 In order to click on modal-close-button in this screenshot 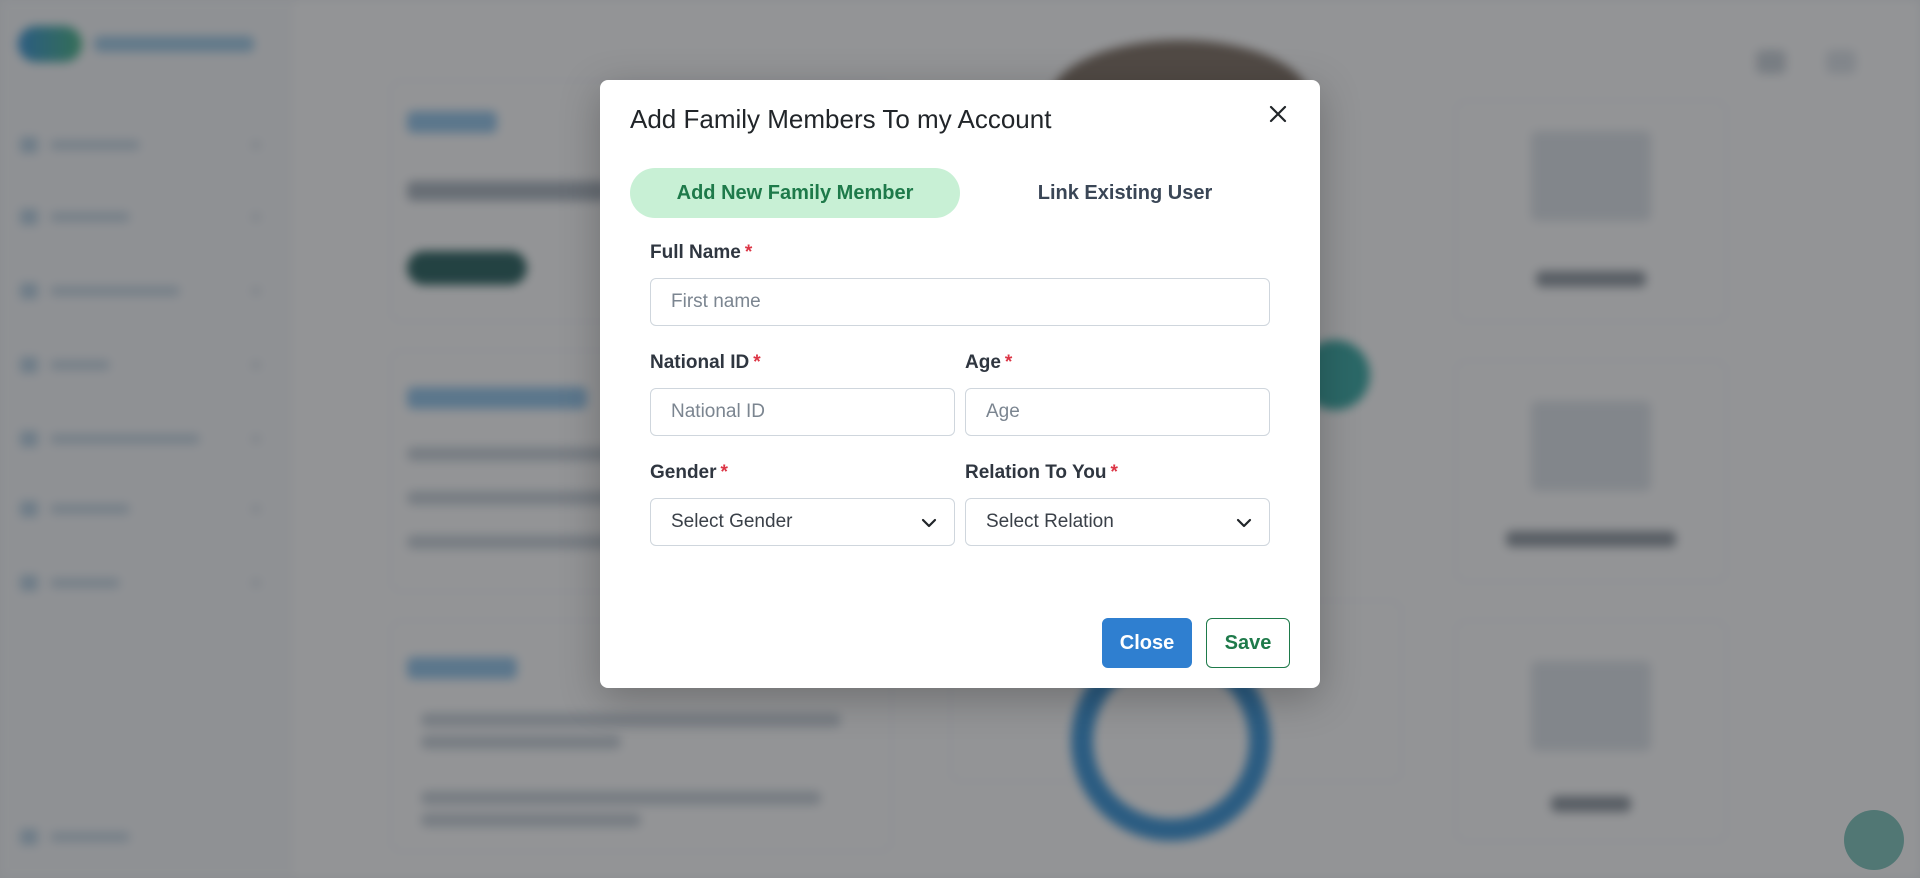, I will do `click(1278, 114)`.